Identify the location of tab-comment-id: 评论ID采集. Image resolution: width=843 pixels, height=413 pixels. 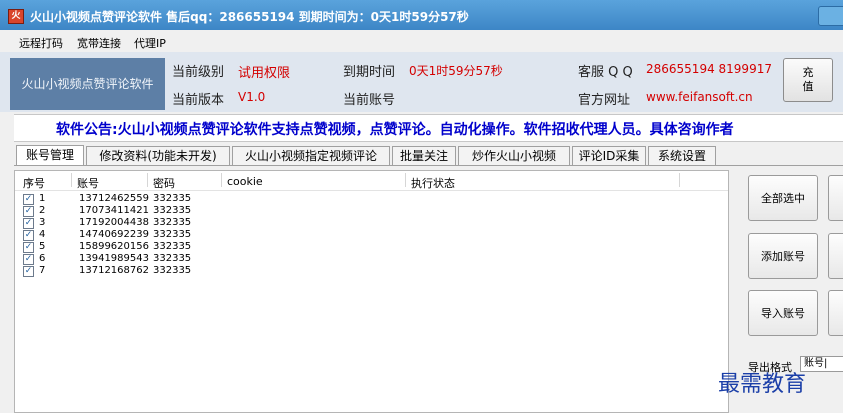
(609, 155).